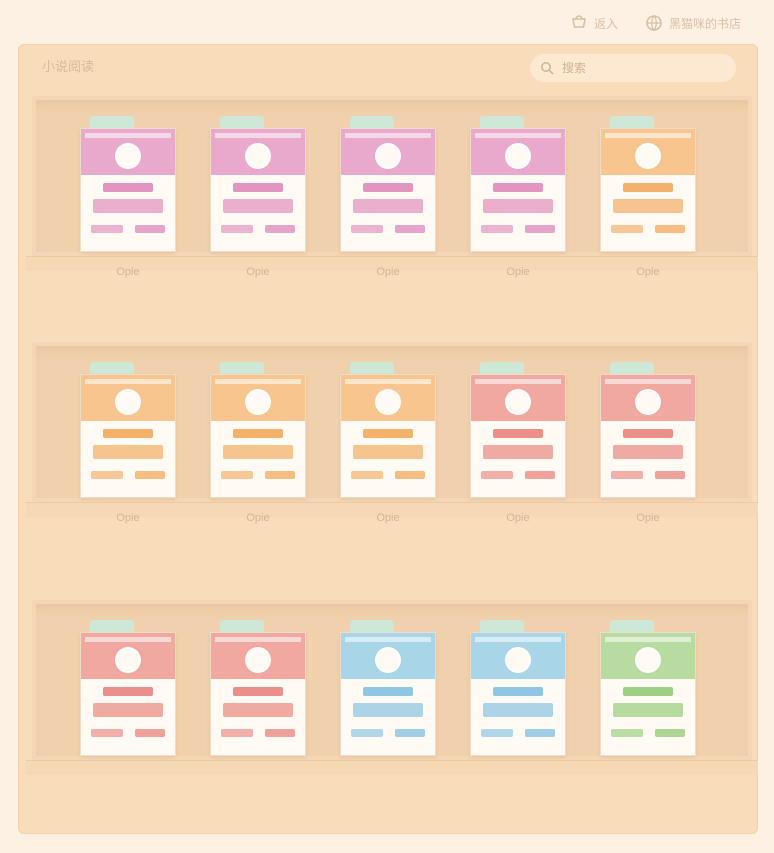 This screenshot has width=774, height=853. I want to click on search-box, so click(633, 68).